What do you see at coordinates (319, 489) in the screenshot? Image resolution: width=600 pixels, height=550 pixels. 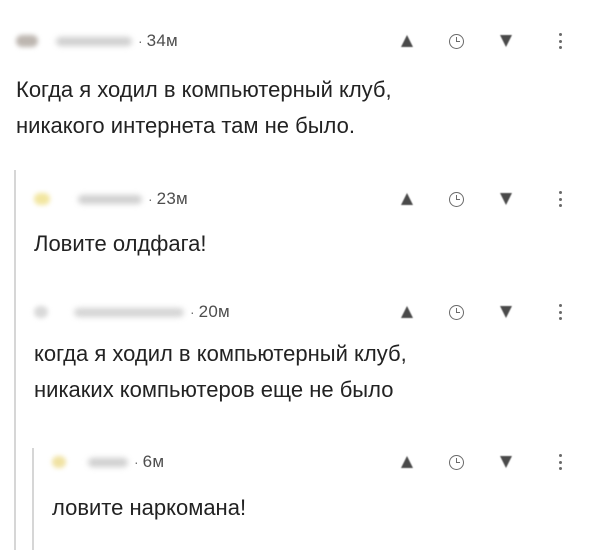 I see `comment-4: · 6м ловите наркомана!` at bounding box center [319, 489].